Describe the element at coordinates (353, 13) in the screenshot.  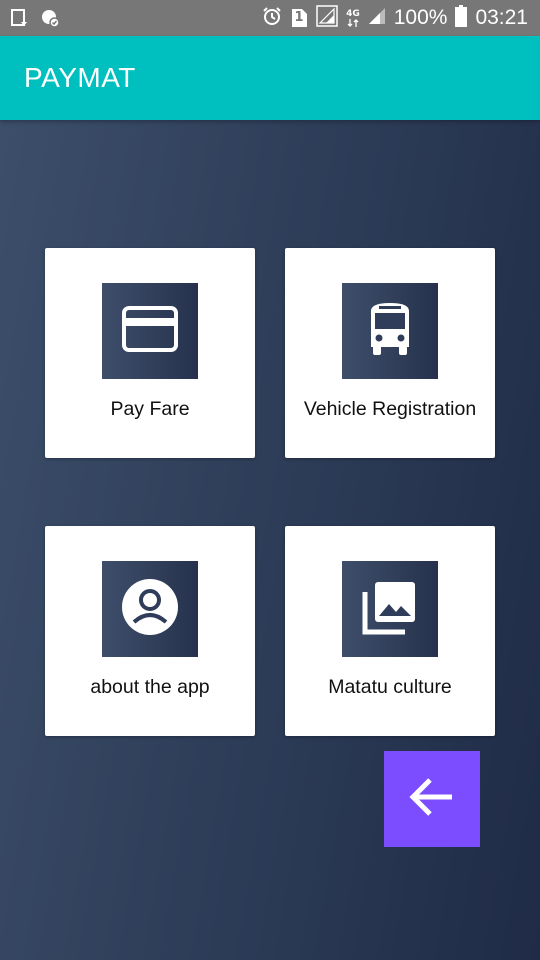
I see `network-type-label: 4G` at that location.